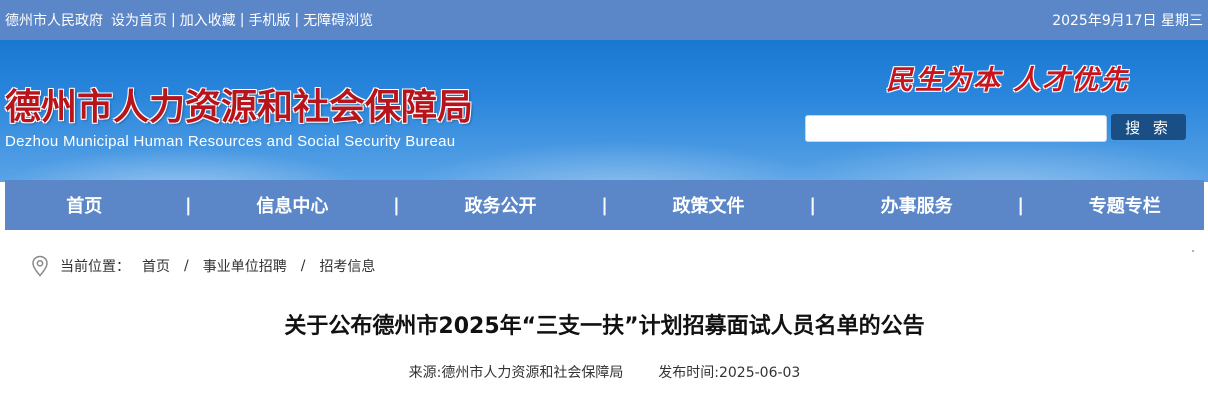  I want to click on nav-item-policy-documents: 政策文件, so click(708, 205).